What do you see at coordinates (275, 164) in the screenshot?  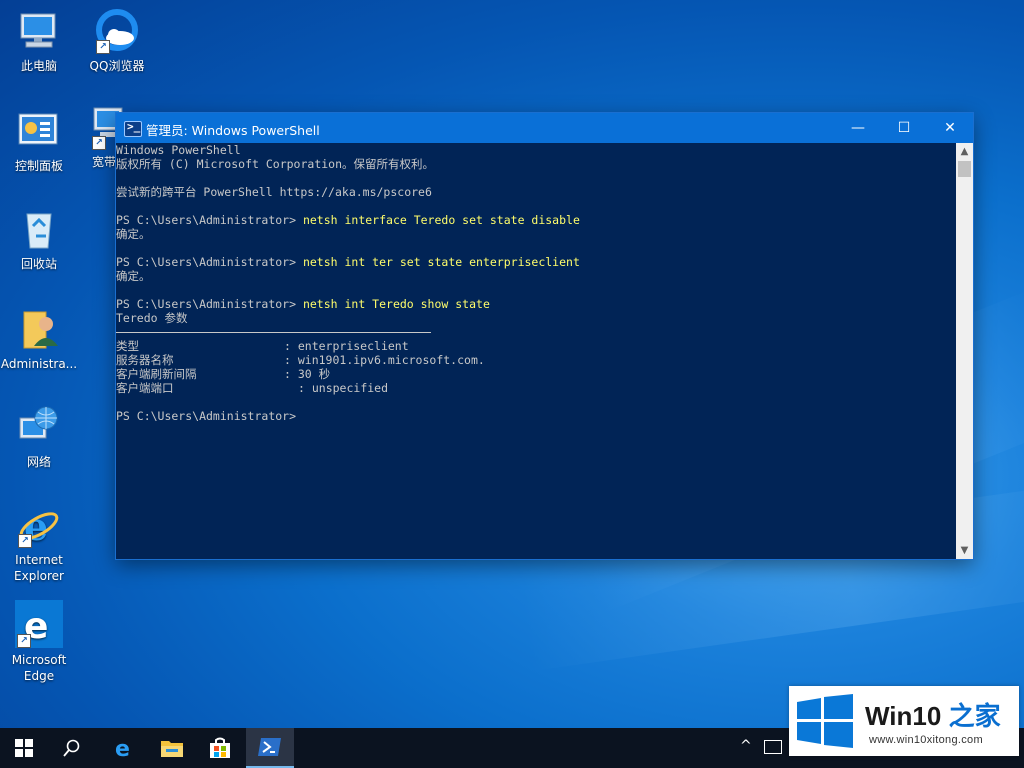 I see `console-line: 版权所有 (C) Microsoft Corporation。保留所有权利。` at bounding box center [275, 164].